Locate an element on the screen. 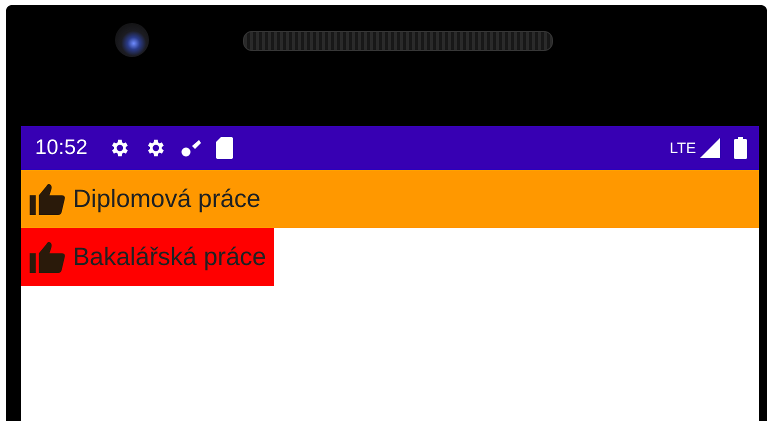 This screenshot has width=773, height=421. network-type: LTE is located at coordinates (683, 148).